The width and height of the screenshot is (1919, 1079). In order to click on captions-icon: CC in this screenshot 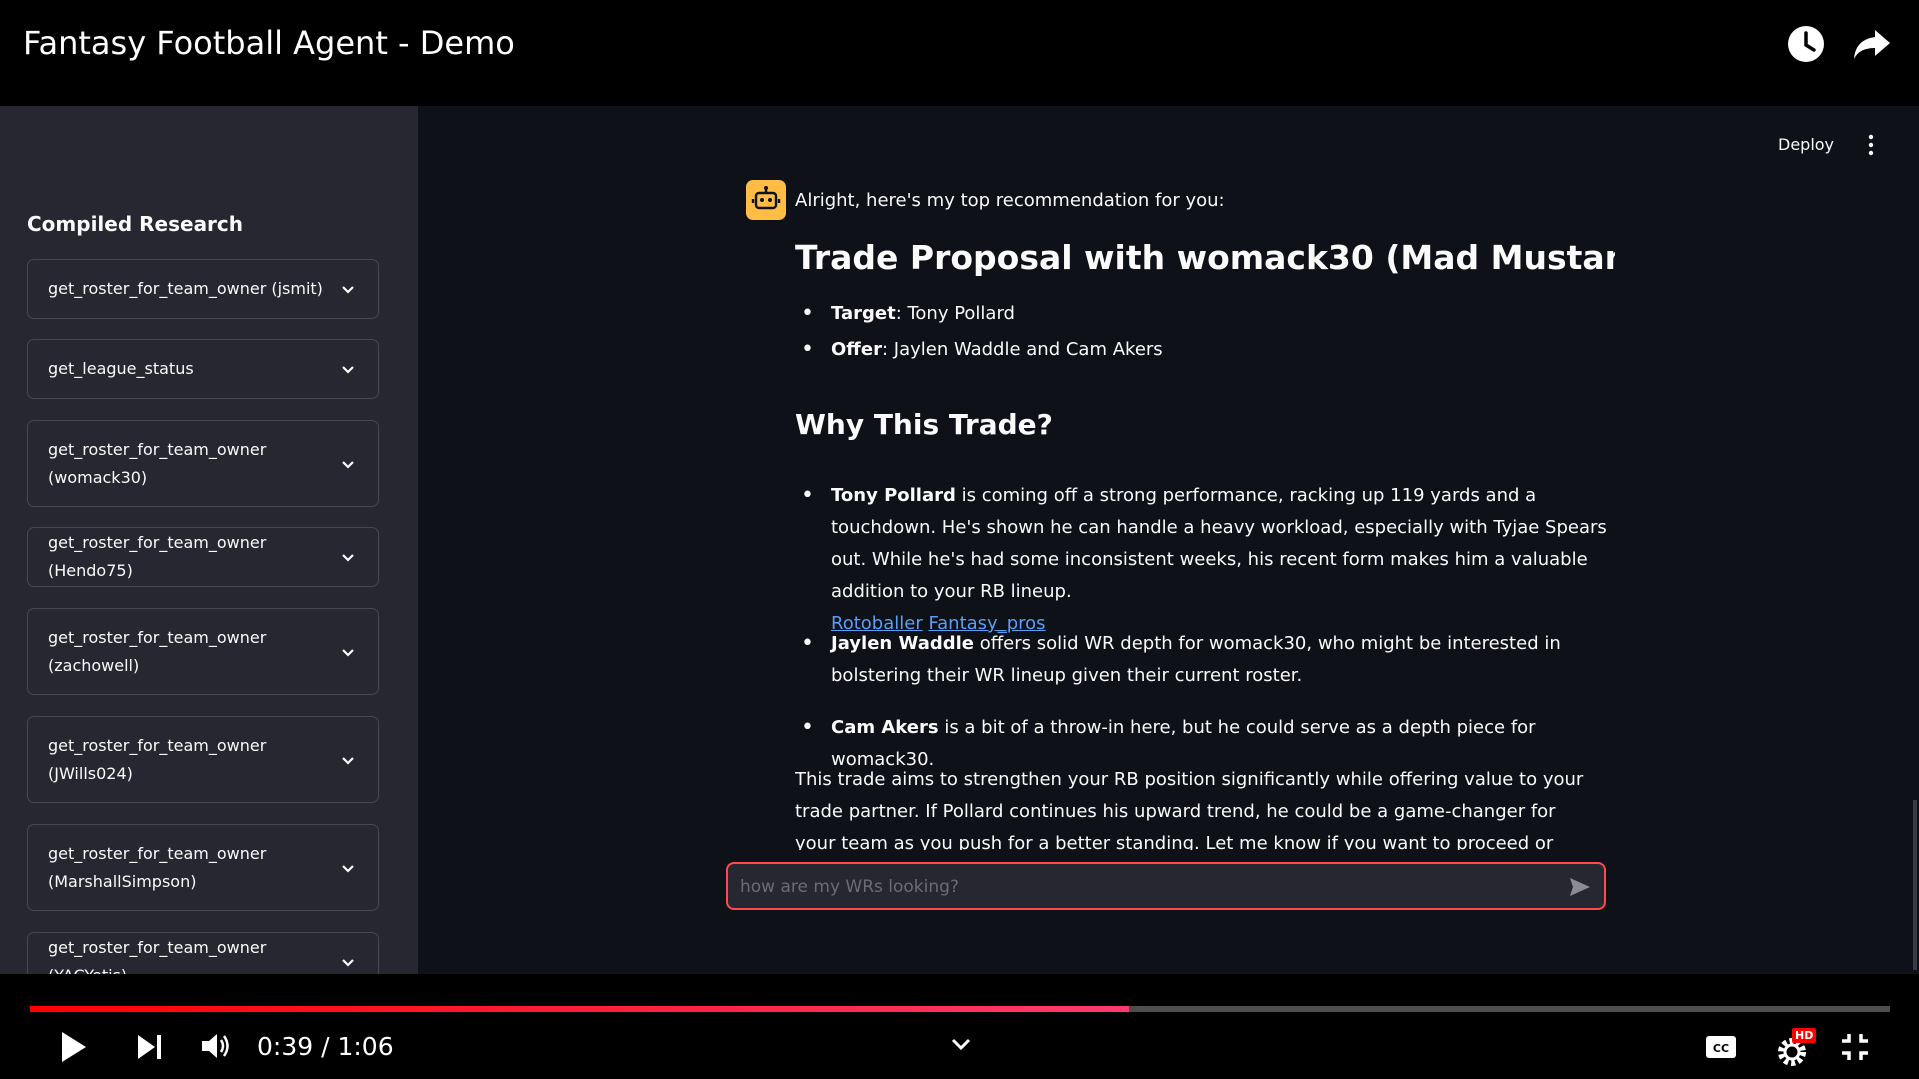, I will do `click(1721, 1047)`.